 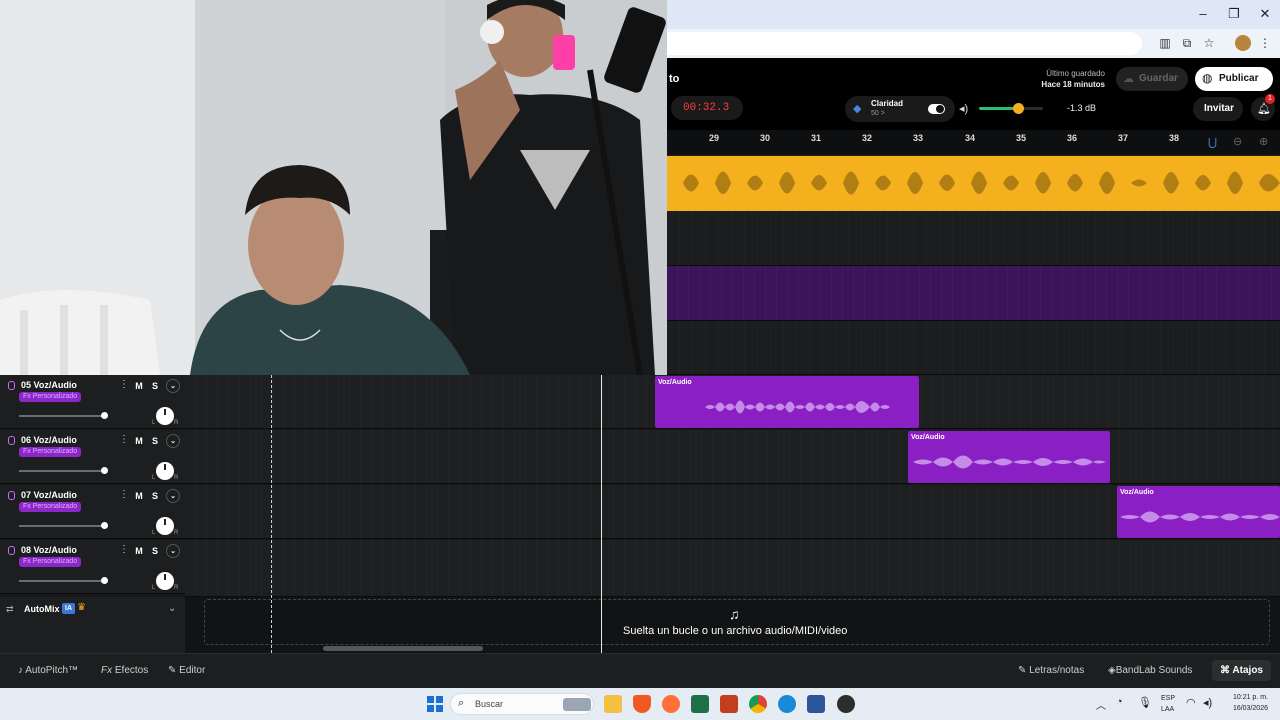 What do you see at coordinates (816, 704) in the screenshot?
I see `word-icon` at bounding box center [816, 704].